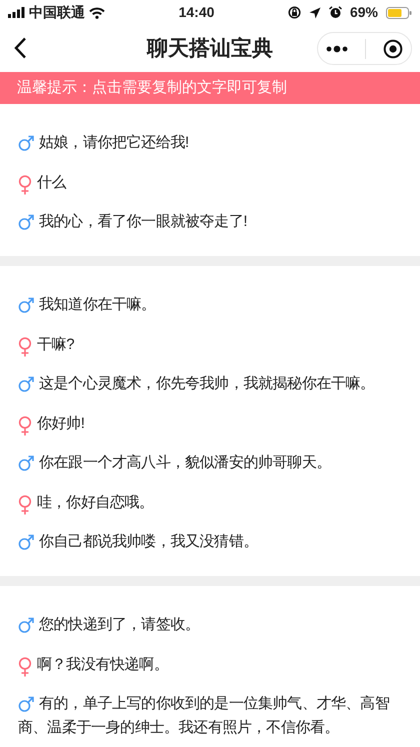  I want to click on battery-percent: 69%, so click(364, 12).